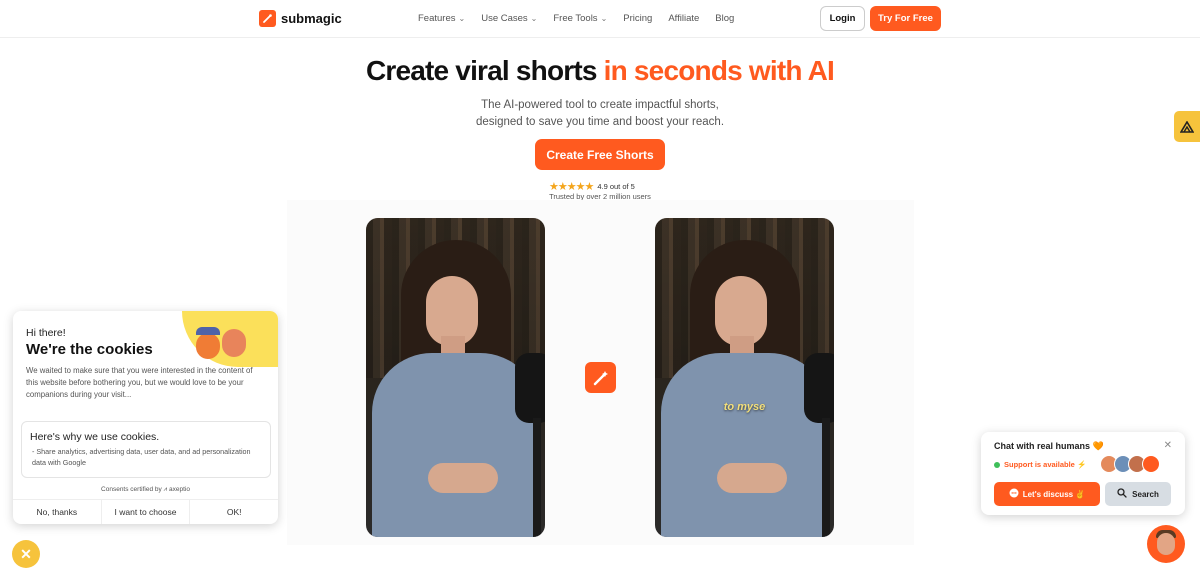 The image size is (1200, 577). I want to click on nav-item-affiliate: Affiliate, so click(683, 18).